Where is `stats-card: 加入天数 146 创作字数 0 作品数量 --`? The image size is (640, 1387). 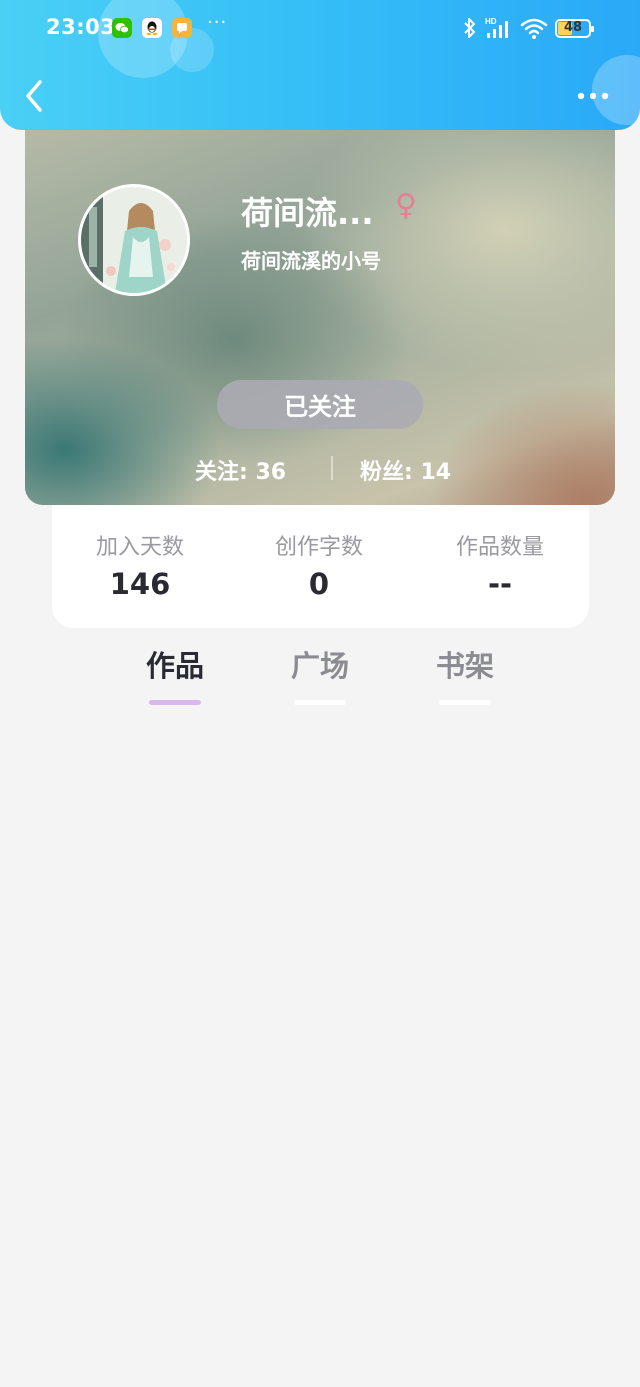
stats-card: 加入天数 146 创作字数 0 作品数量 -- is located at coordinates (320, 566).